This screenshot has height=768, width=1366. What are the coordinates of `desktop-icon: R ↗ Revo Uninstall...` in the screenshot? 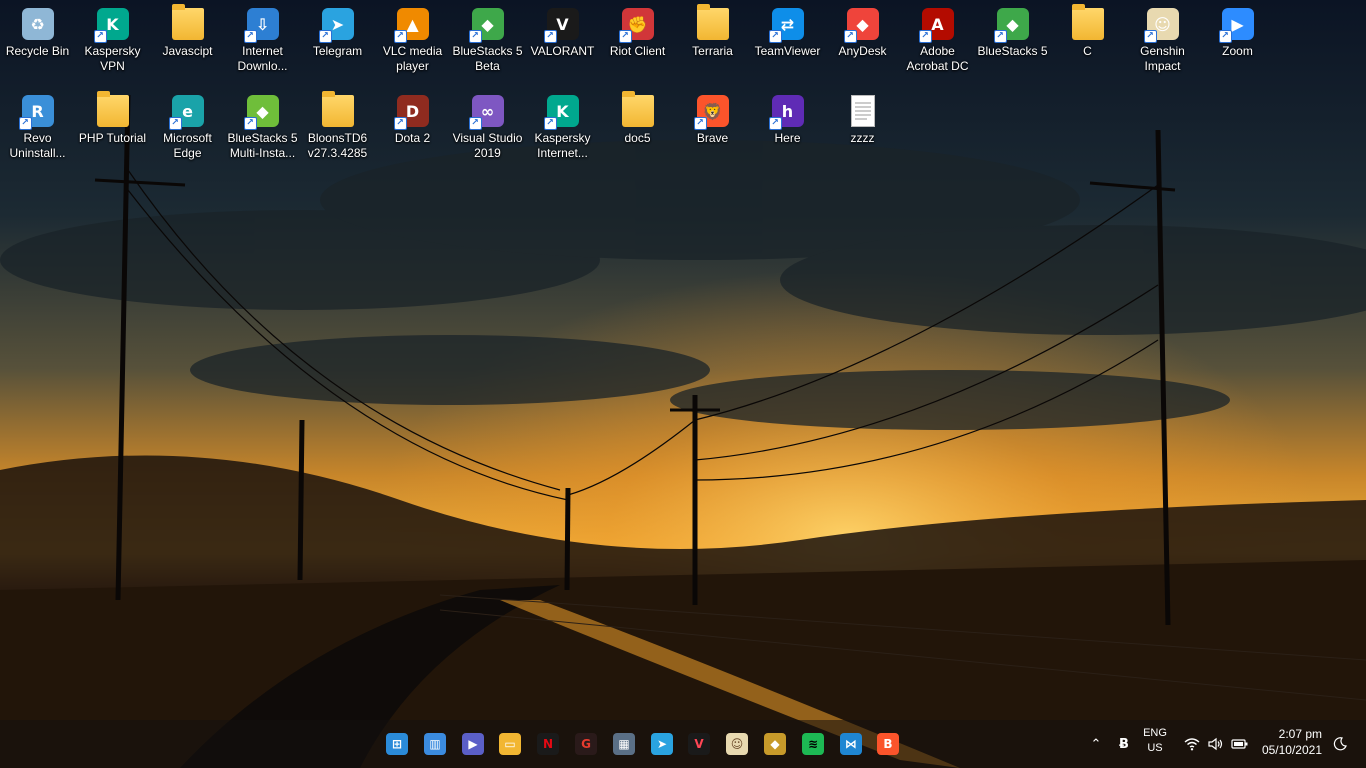 It's located at (37, 131).